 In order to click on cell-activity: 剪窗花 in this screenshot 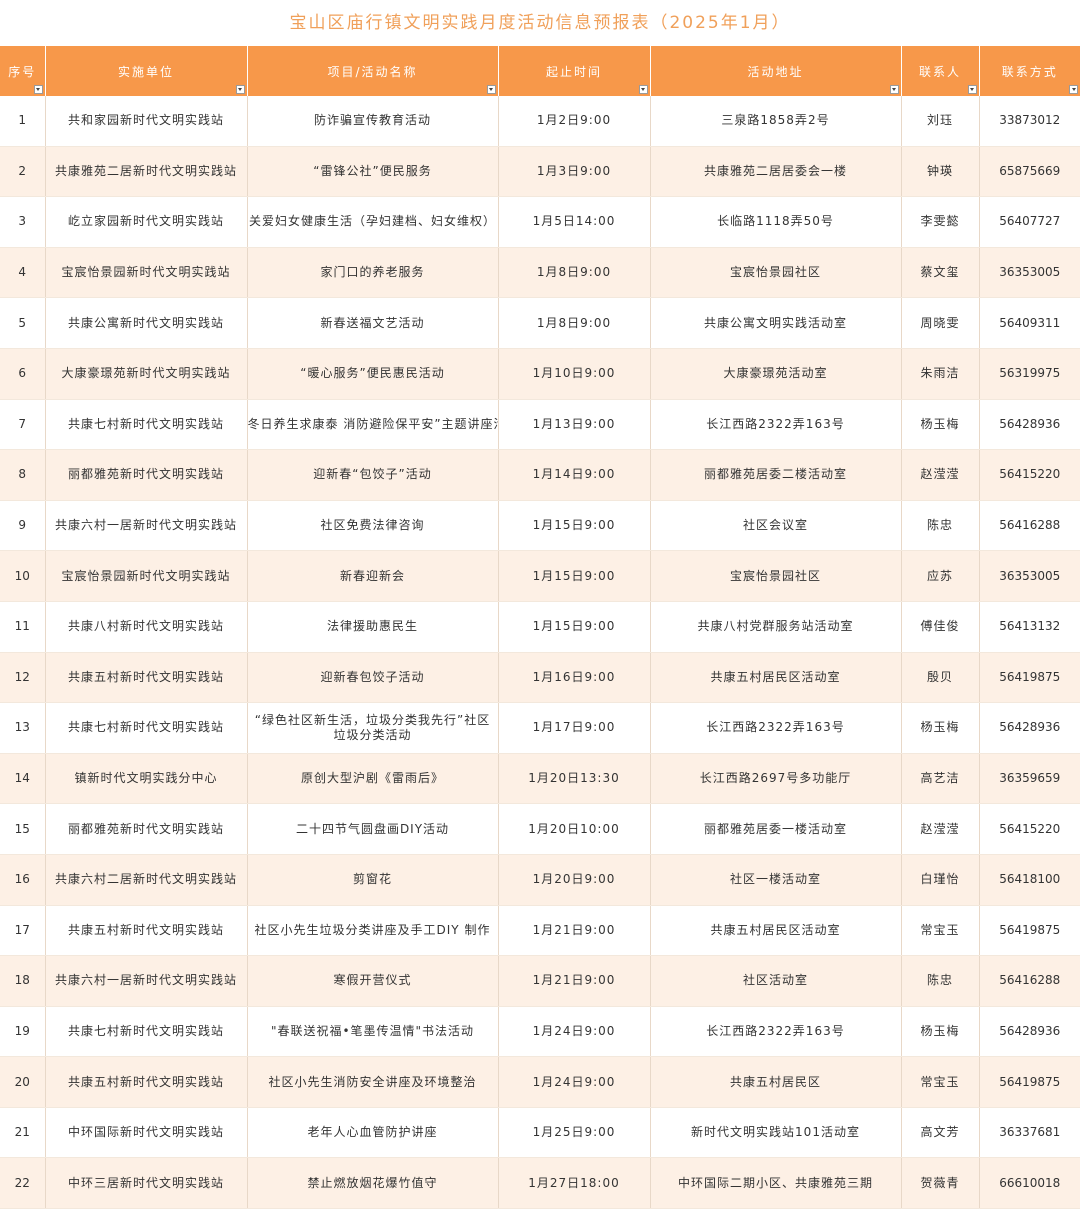, I will do `click(373, 880)`.